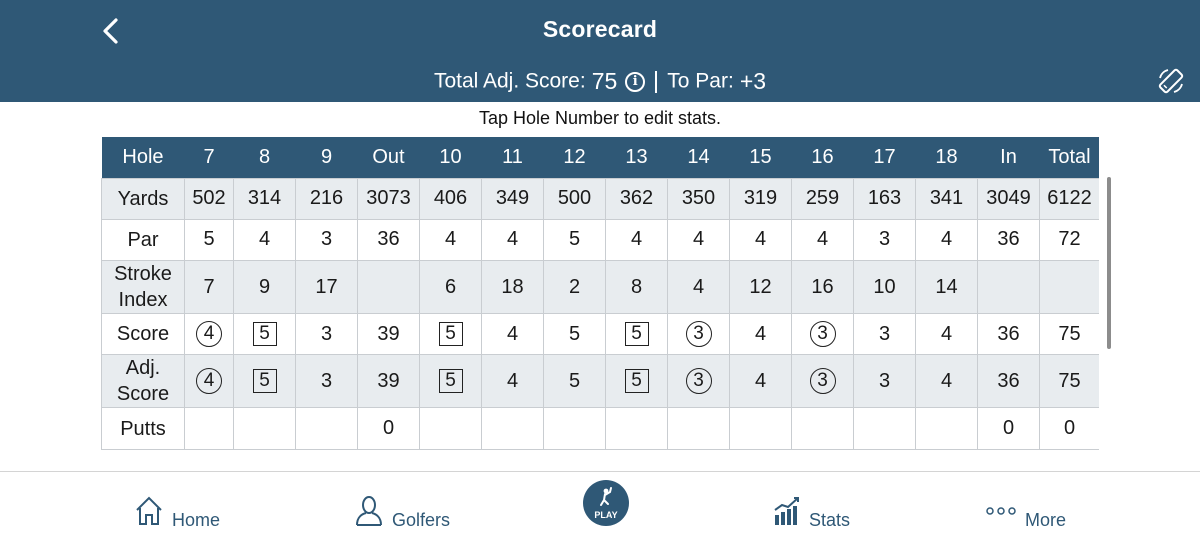  I want to click on more-dots-icon, so click(1001, 511).